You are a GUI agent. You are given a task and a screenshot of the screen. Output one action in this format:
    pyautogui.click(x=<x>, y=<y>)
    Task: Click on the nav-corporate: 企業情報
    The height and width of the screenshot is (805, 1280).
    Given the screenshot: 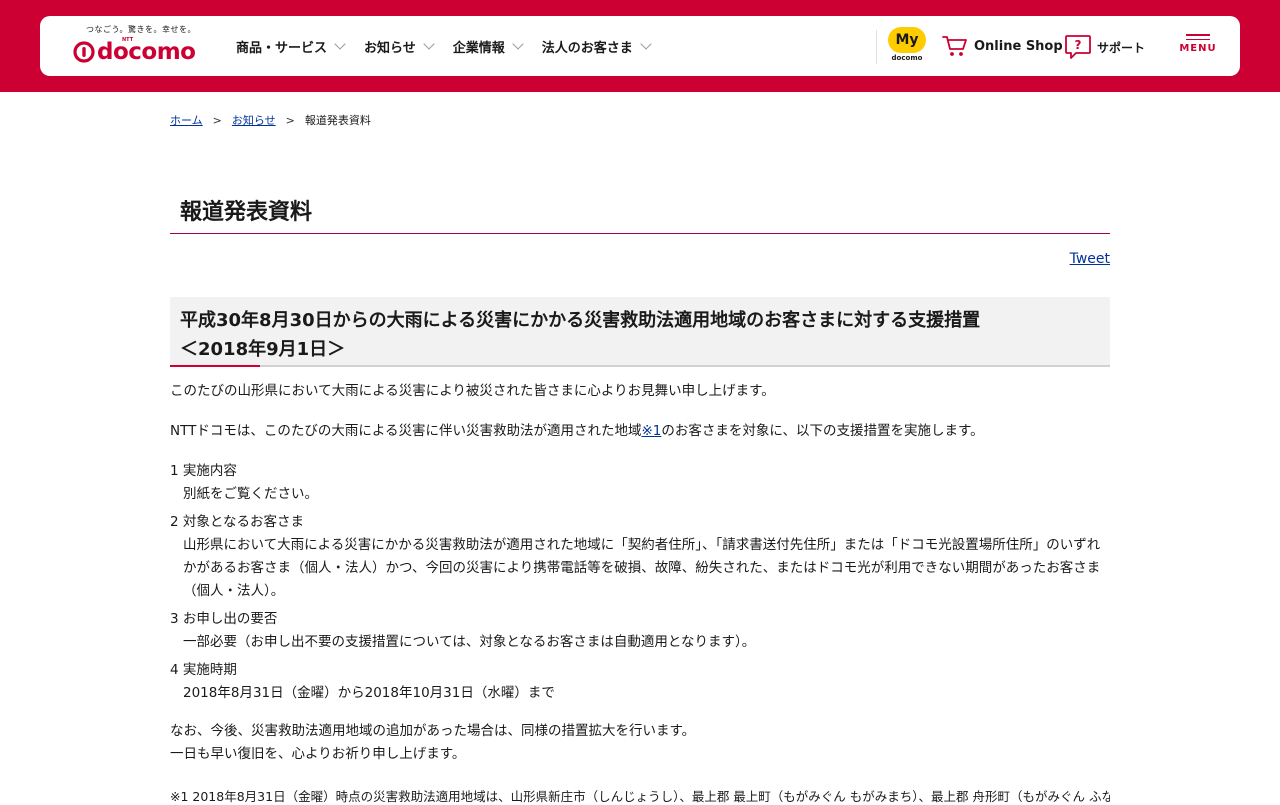 What is the action you would take?
    pyautogui.click(x=488, y=46)
    